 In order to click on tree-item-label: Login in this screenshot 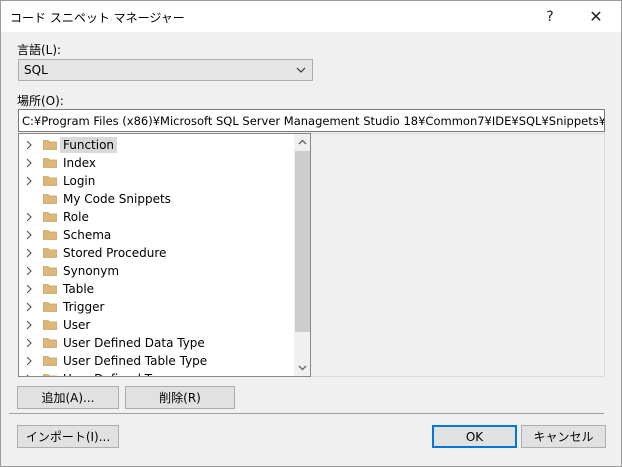, I will do `click(79, 181)`.